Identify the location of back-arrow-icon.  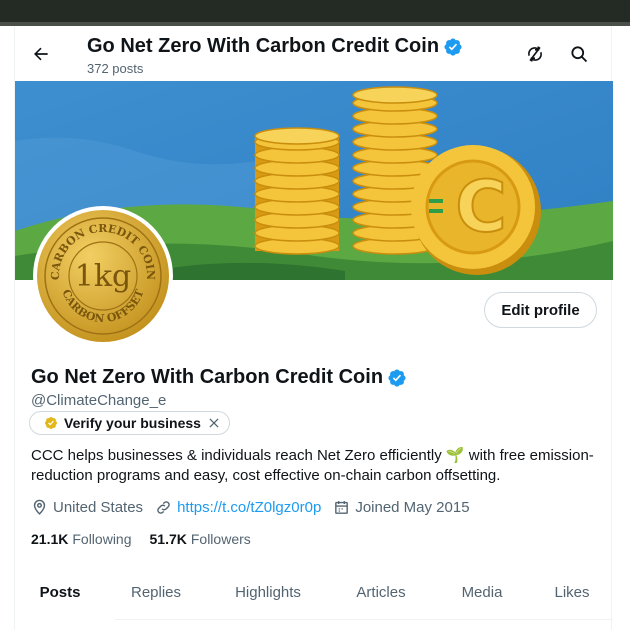
(41, 54).